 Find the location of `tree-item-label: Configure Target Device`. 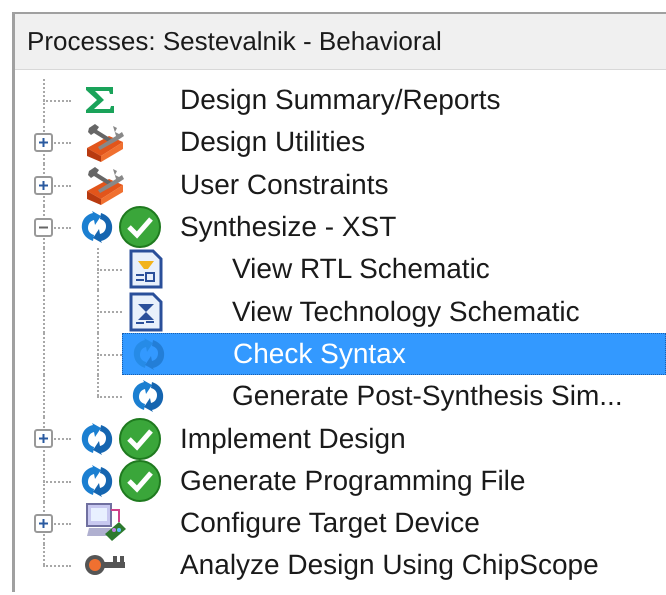

tree-item-label: Configure Target Device is located at coordinates (330, 523).